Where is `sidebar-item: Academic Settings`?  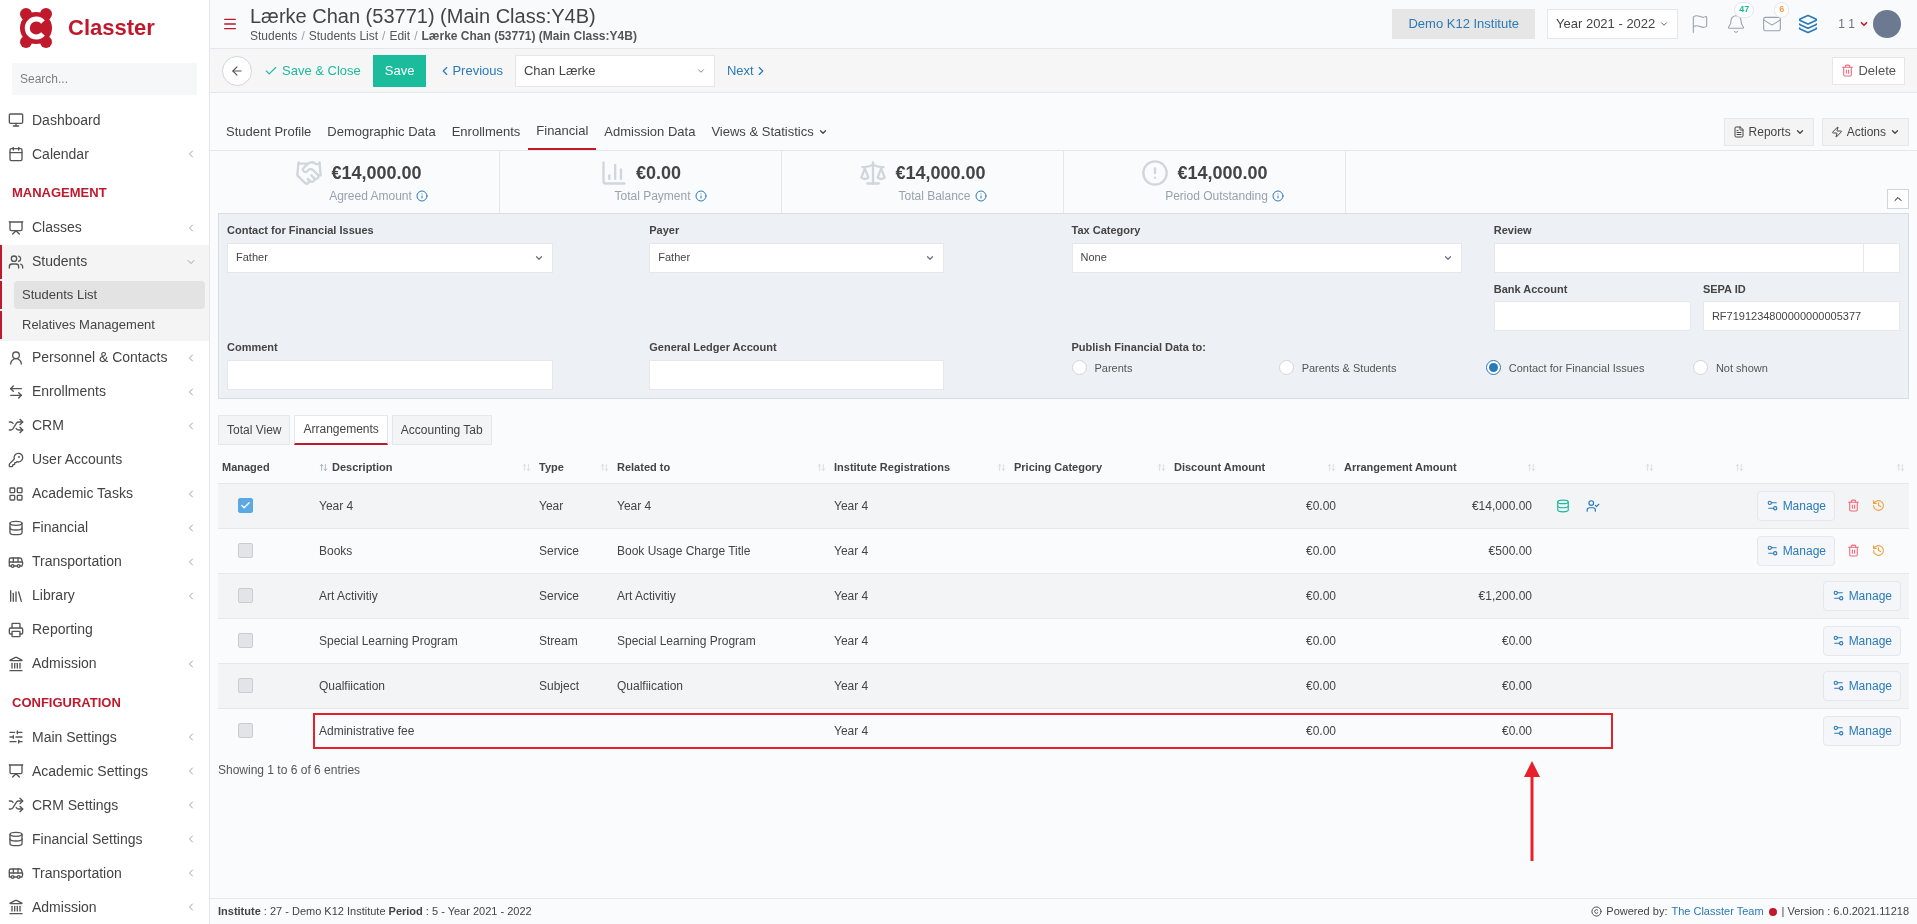
sidebar-item: Academic Settings is located at coordinates (104, 771).